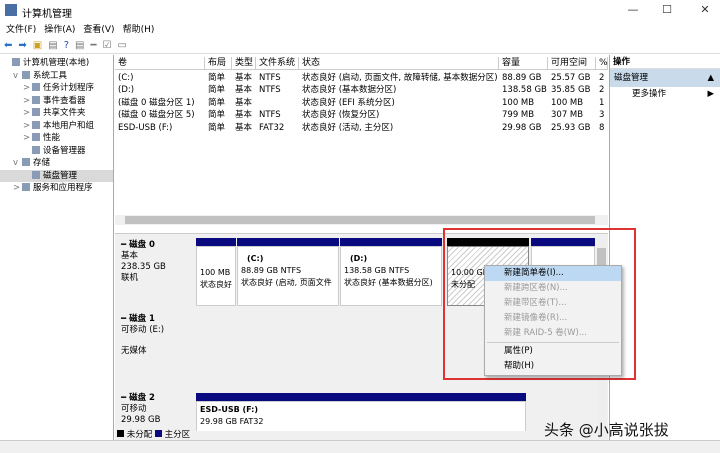  I want to click on primary-swatch, so click(158, 433).